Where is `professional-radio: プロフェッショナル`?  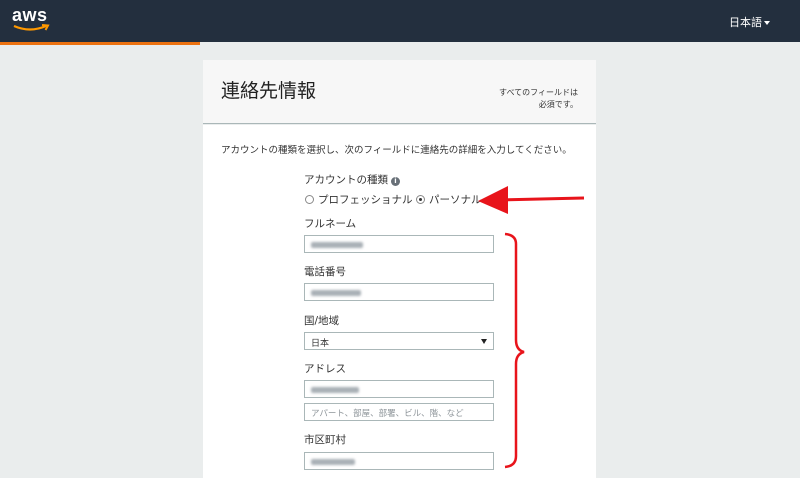 professional-radio: プロフェッショナル is located at coordinates (359, 199).